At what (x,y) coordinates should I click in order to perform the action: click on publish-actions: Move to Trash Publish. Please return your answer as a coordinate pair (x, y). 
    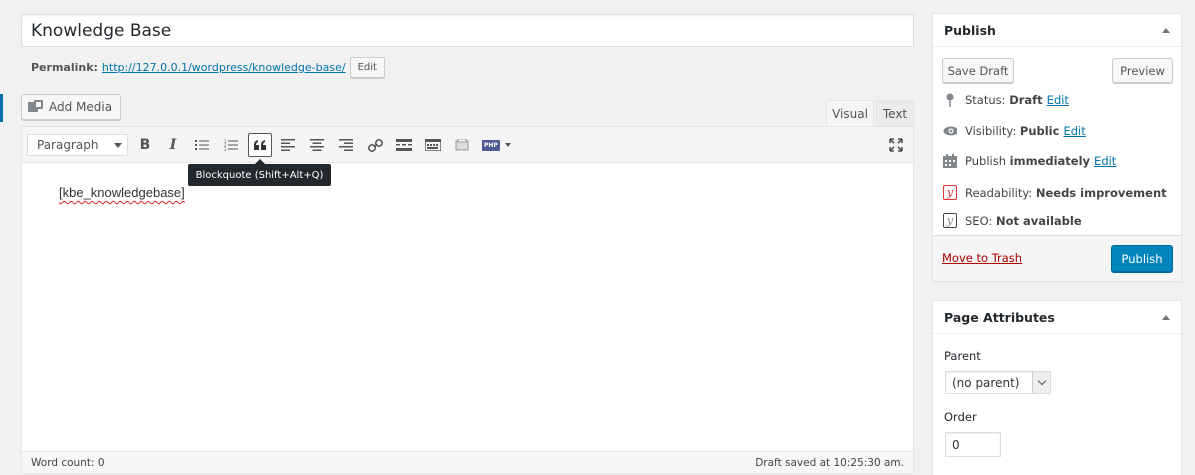
    Looking at the image, I should click on (1057, 258).